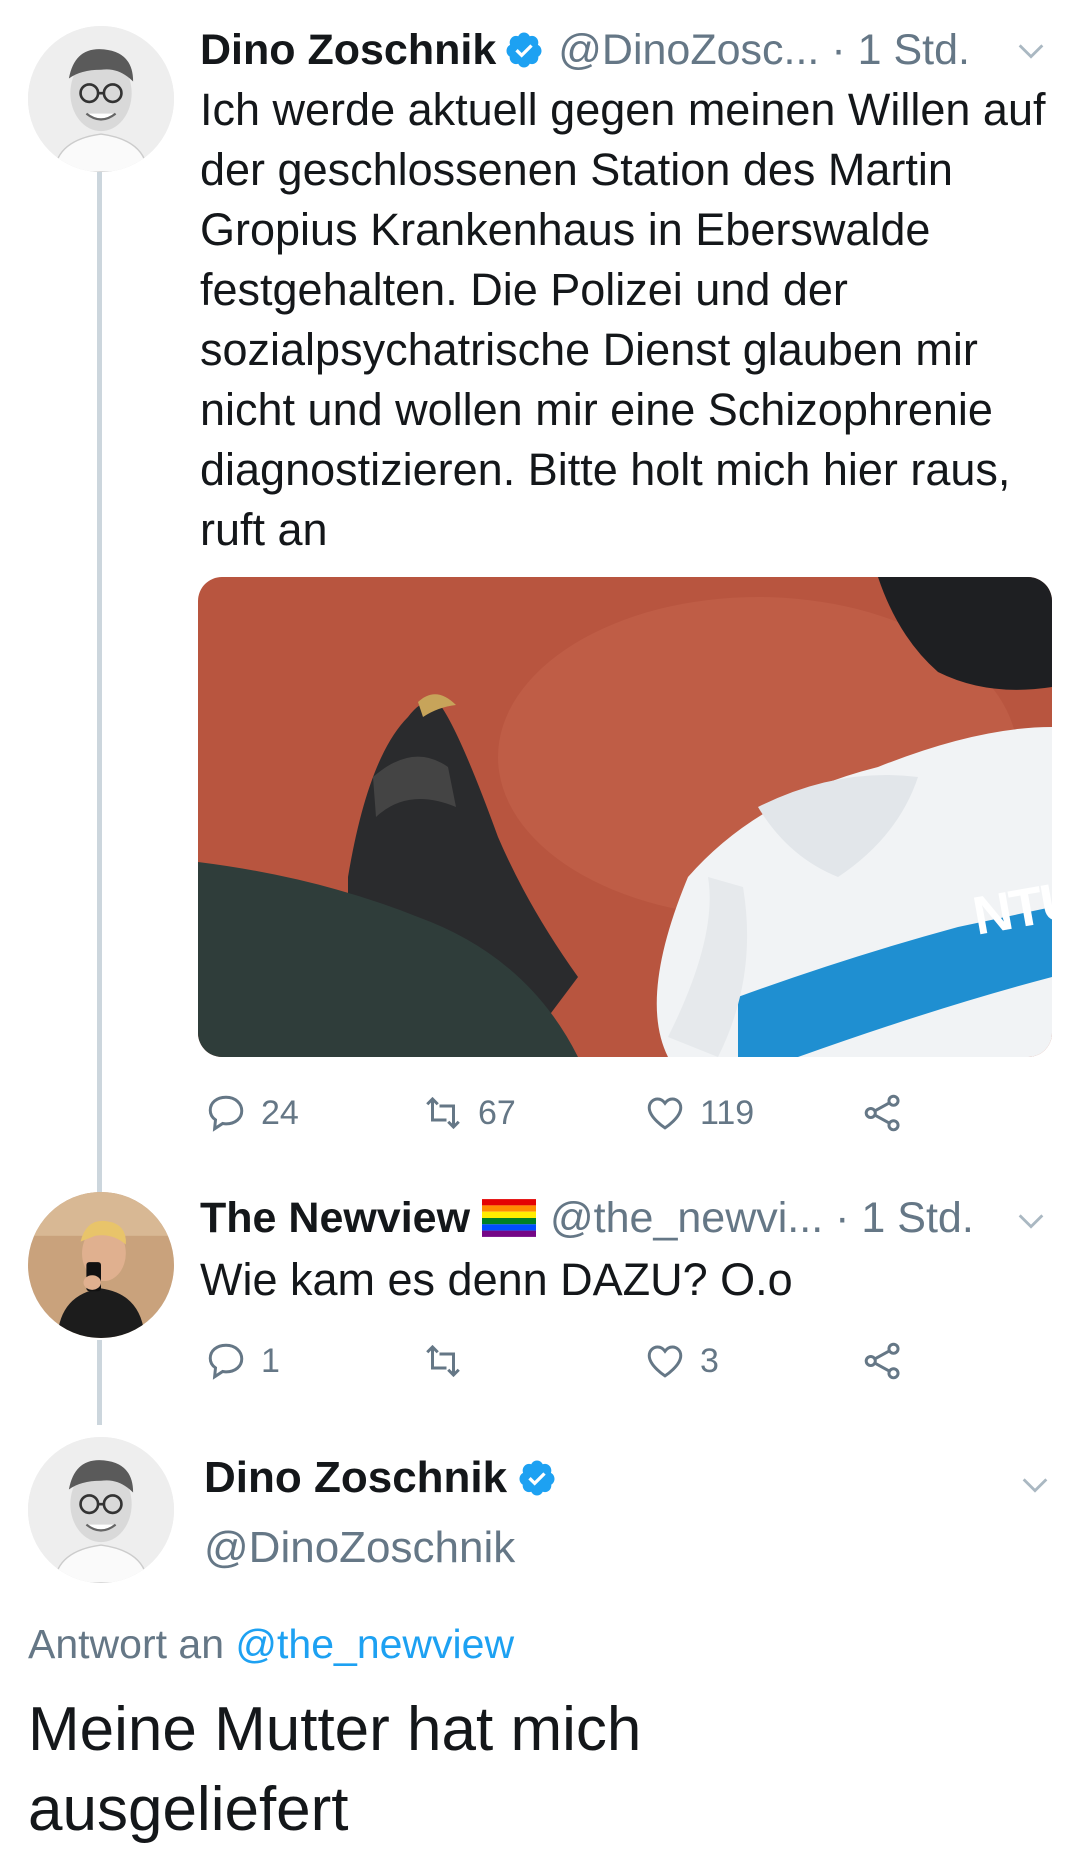  Describe the element at coordinates (335, 1769) in the screenshot. I see `tweet-text: Meine Mutter hat mich ausgeliefert` at that location.